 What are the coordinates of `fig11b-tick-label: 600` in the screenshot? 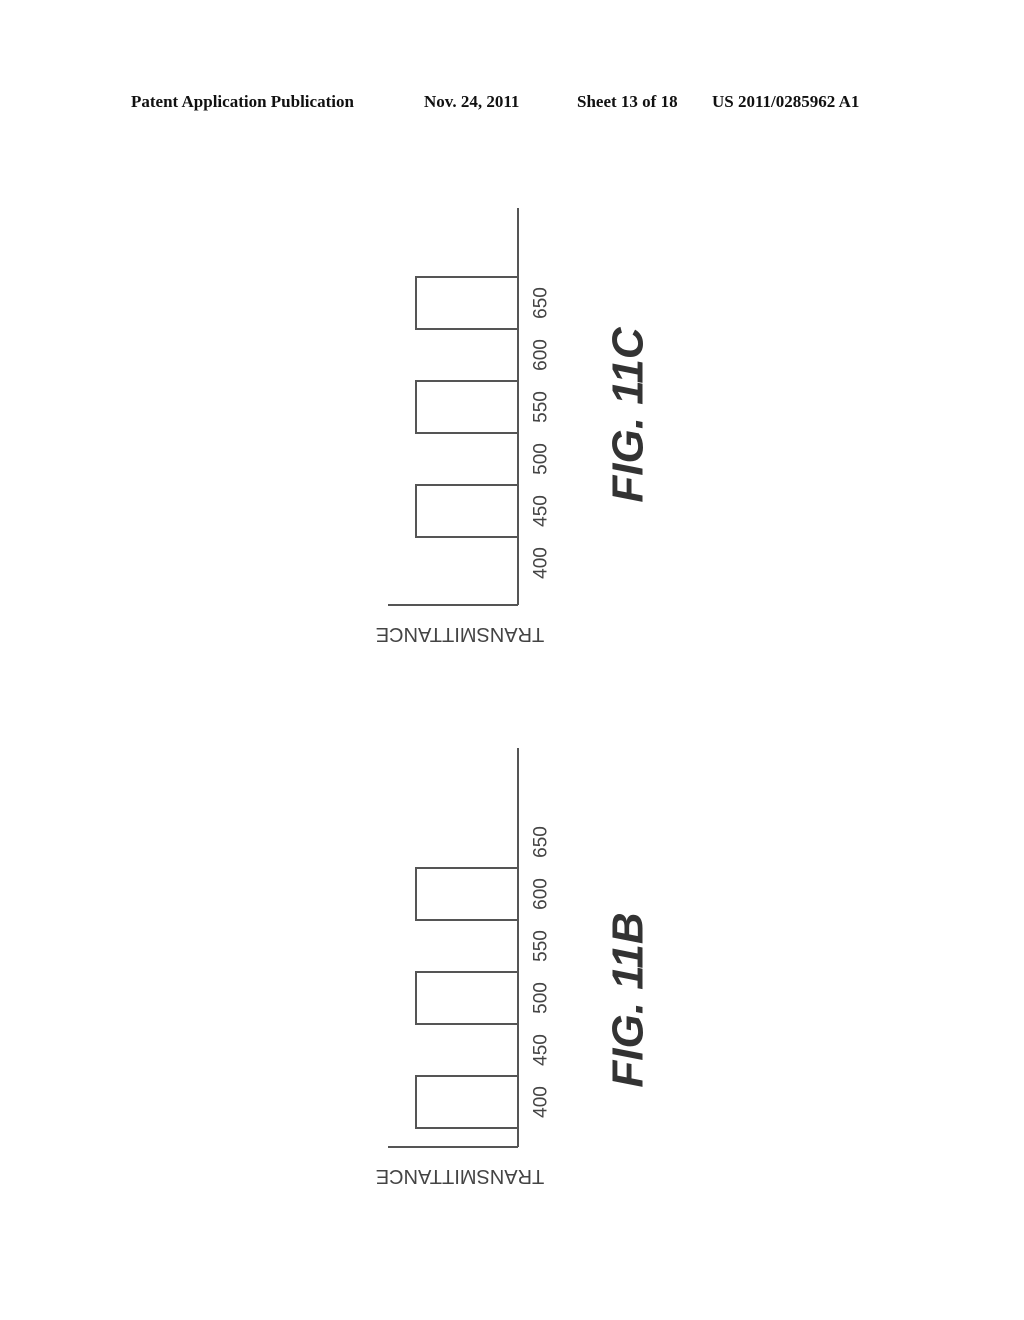 It's located at (541, 894).